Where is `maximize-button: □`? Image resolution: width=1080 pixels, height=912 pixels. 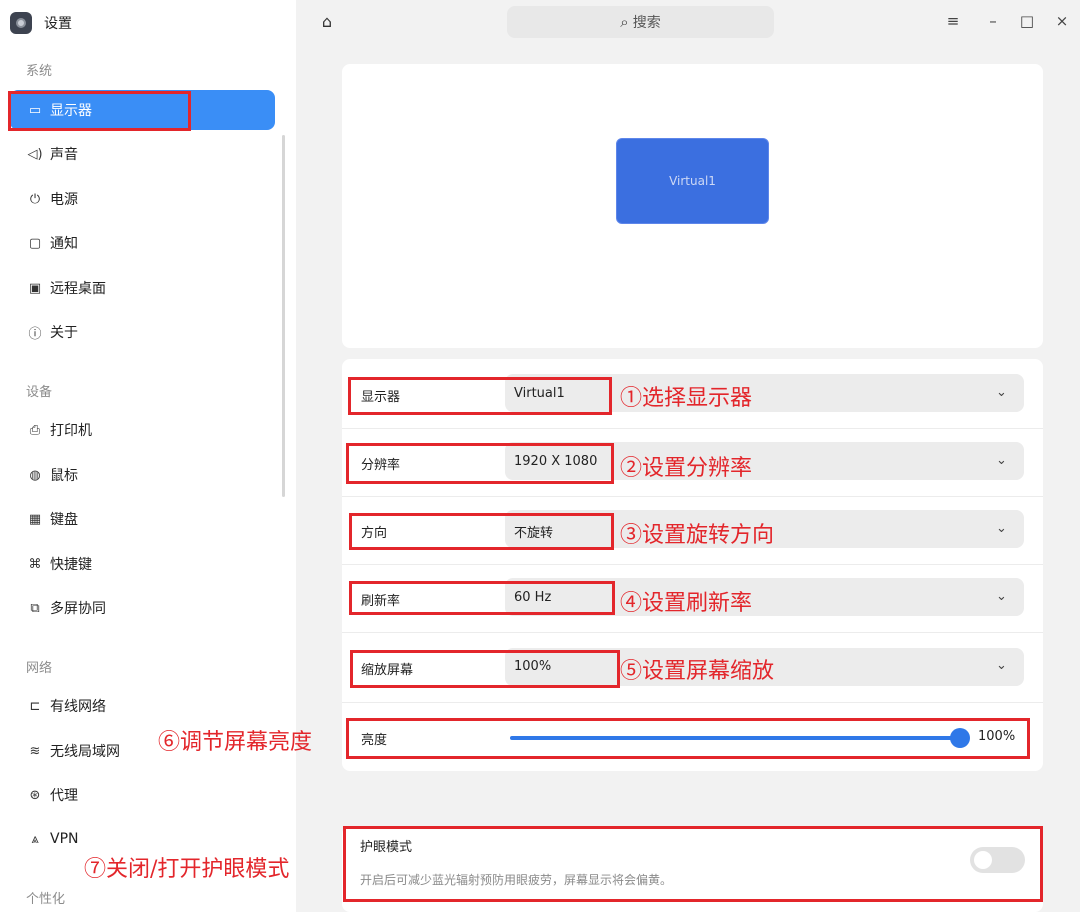
maximize-button: □ is located at coordinates (1027, 21).